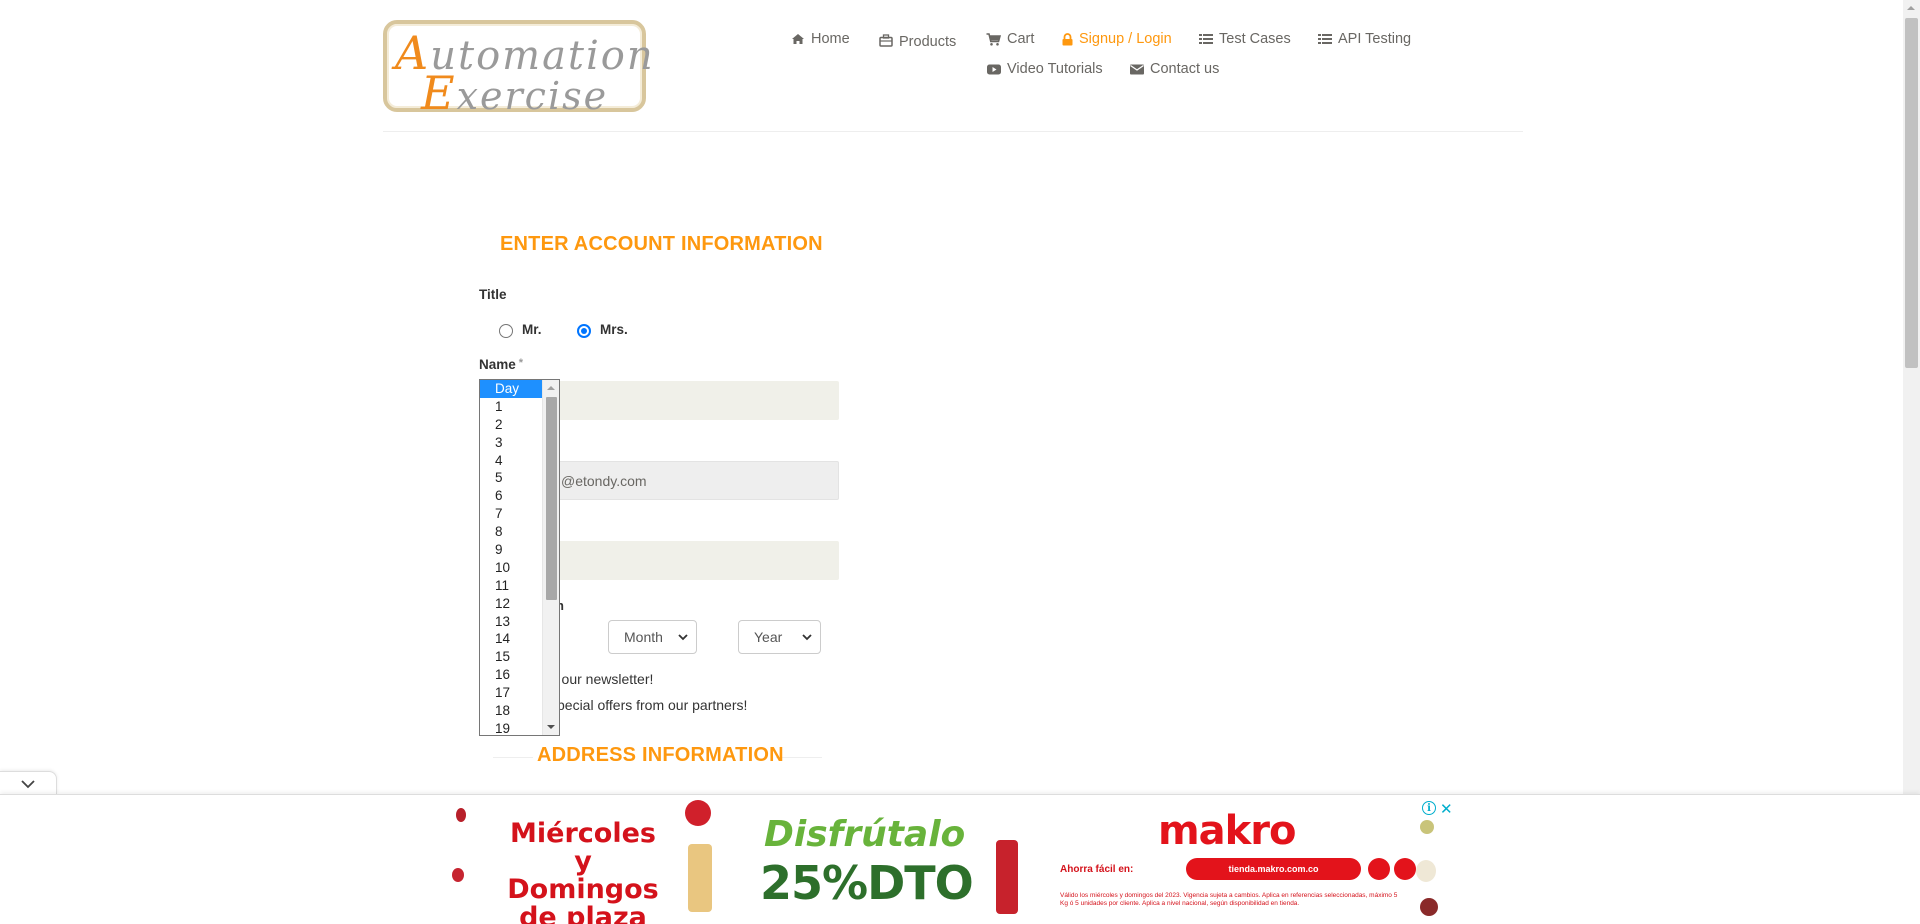 The width and height of the screenshot is (1920, 924). What do you see at coordinates (886, 40) in the screenshot?
I see `briefcase-icon` at bounding box center [886, 40].